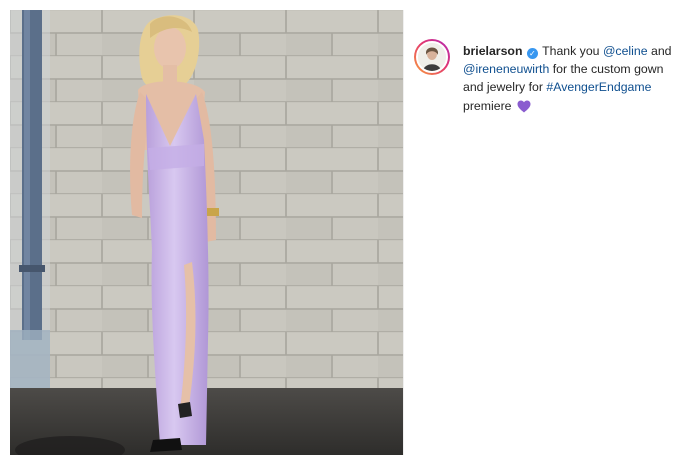 The image size is (700, 465). Describe the element at coordinates (506, 69) in the screenshot. I see `mention-link-ireneneuwirth: @ireneneuwirth` at that location.